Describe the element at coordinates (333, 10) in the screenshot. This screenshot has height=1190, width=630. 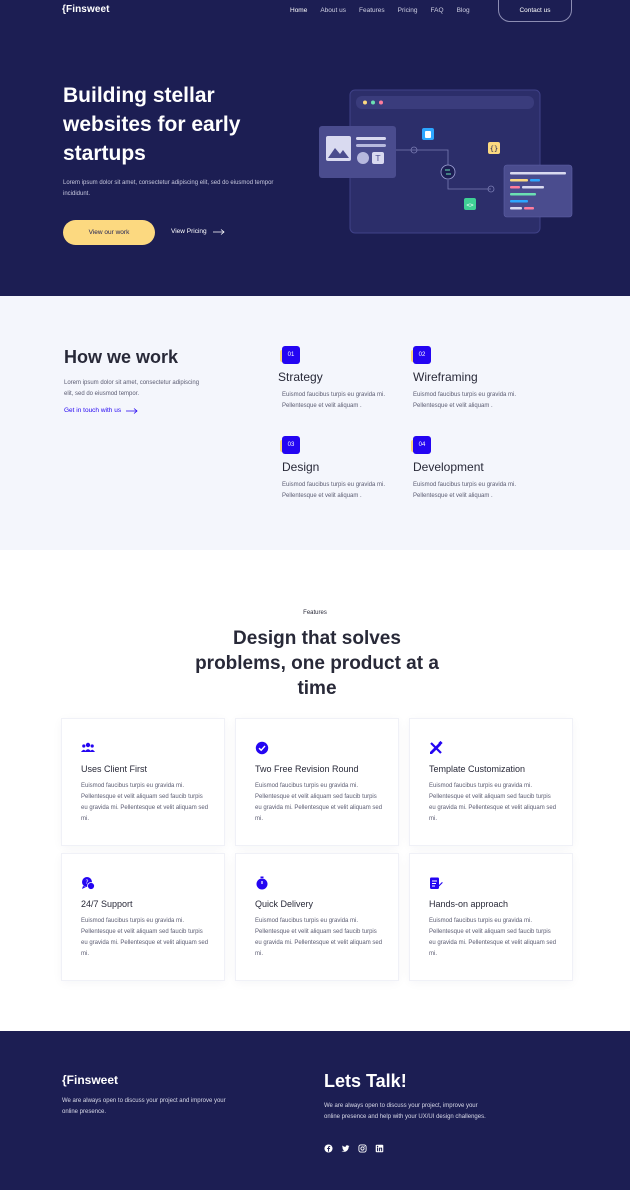
I see `nav-link-about: About us` at that location.